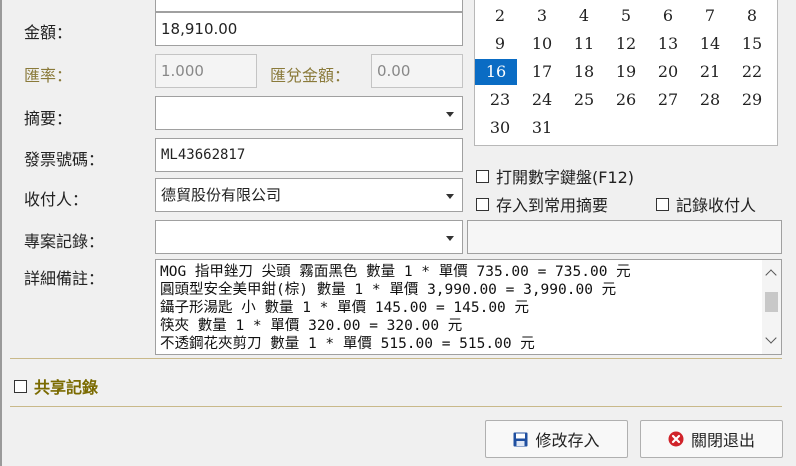  Describe the element at coordinates (309, 237) in the screenshot. I see `project-combo` at that location.